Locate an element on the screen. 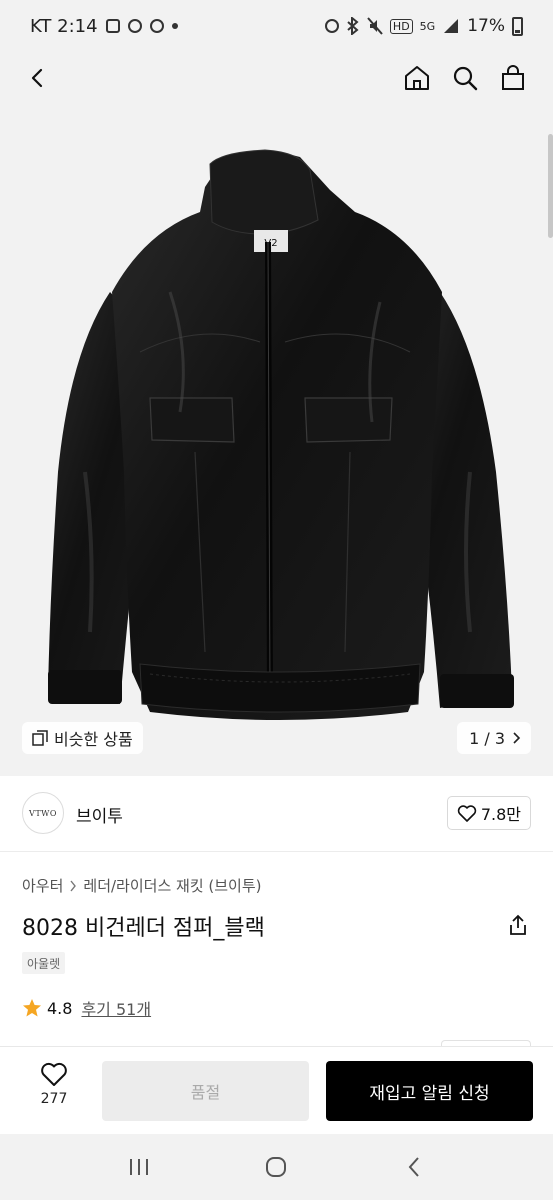 The width and height of the screenshot is (553, 1200). network-label: 5G is located at coordinates (427, 26).